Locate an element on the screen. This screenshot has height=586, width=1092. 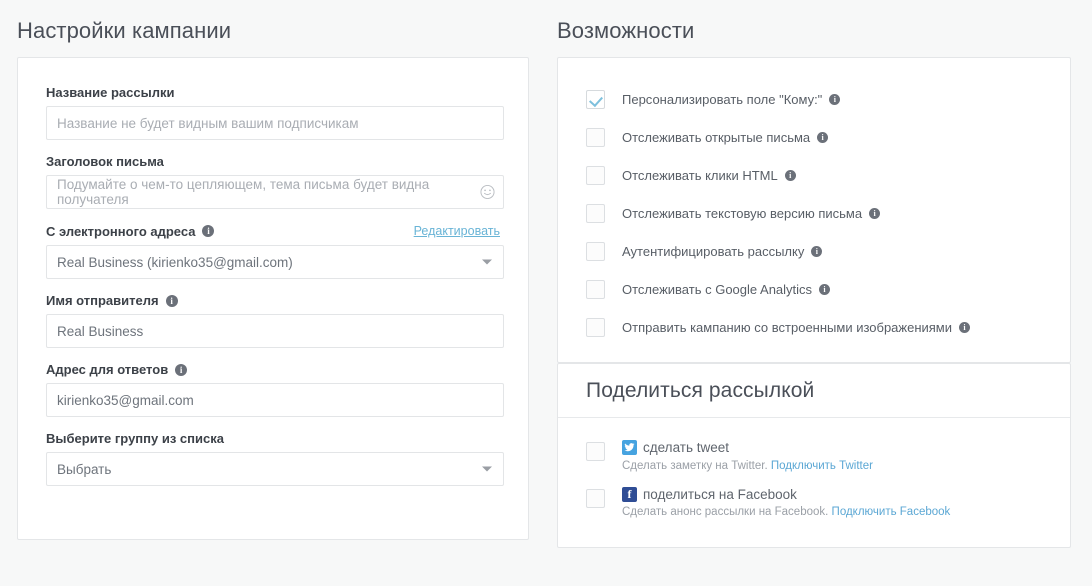
share-item-title: сделать tweet is located at coordinates (686, 447).